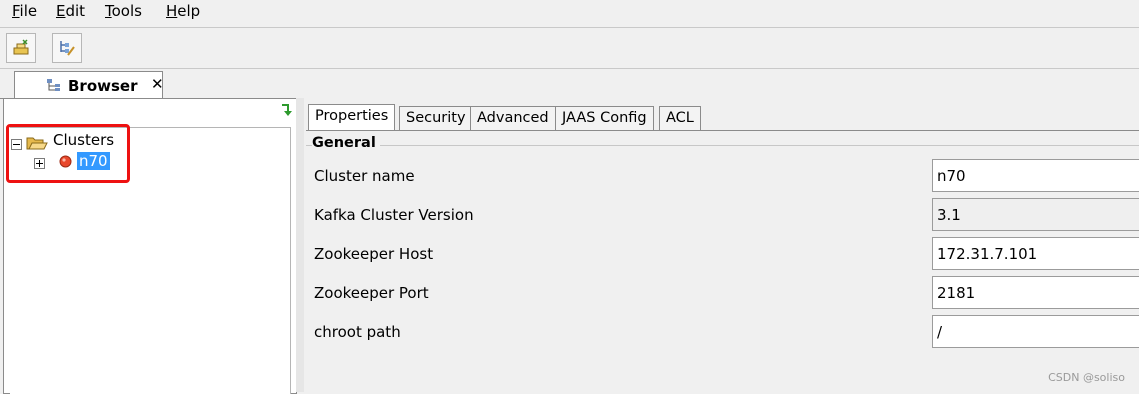  Describe the element at coordinates (1035, 175) in the screenshot. I see `cluster-name-field: n70` at that location.